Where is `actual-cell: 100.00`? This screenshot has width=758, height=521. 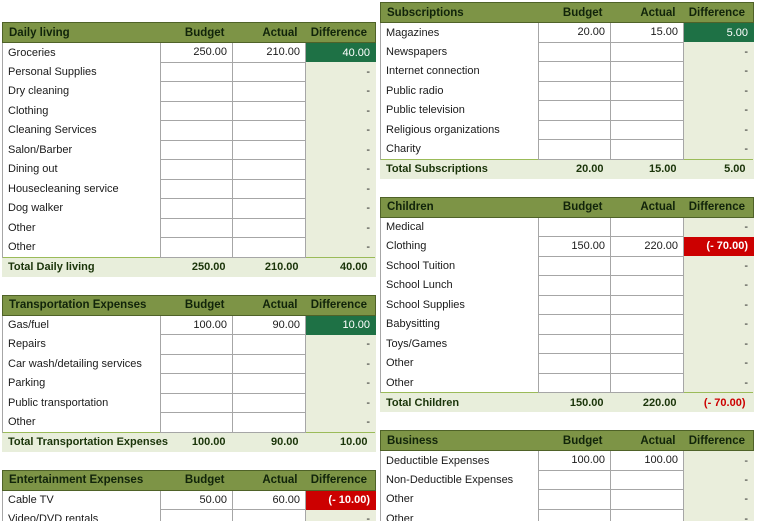
actual-cell: 100.00 is located at coordinates (647, 460).